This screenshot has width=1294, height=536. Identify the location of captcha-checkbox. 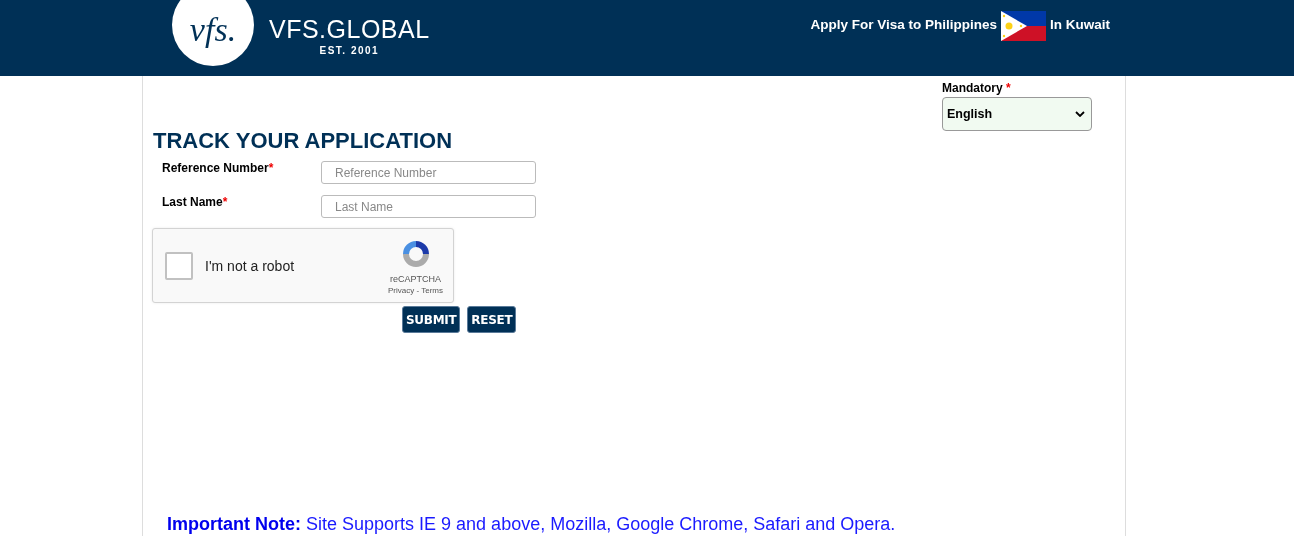
(179, 265).